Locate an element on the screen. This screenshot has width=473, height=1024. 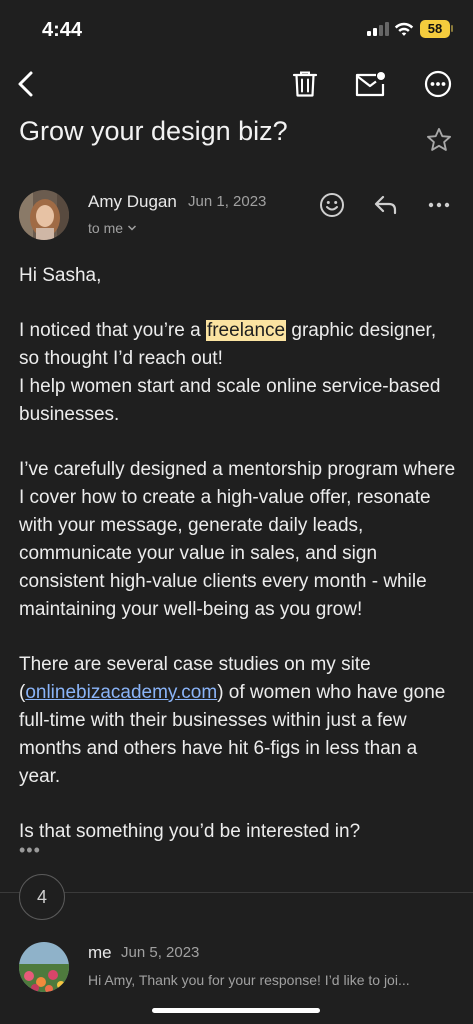
email-subject: Grow your design biz? is located at coordinates (153, 131).